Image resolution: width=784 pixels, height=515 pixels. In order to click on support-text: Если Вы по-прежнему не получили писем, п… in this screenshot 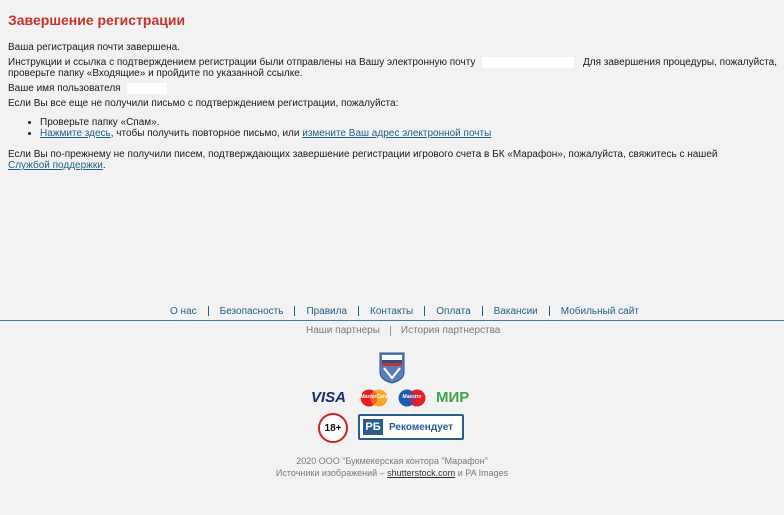, I will do `click(363, 154)`.